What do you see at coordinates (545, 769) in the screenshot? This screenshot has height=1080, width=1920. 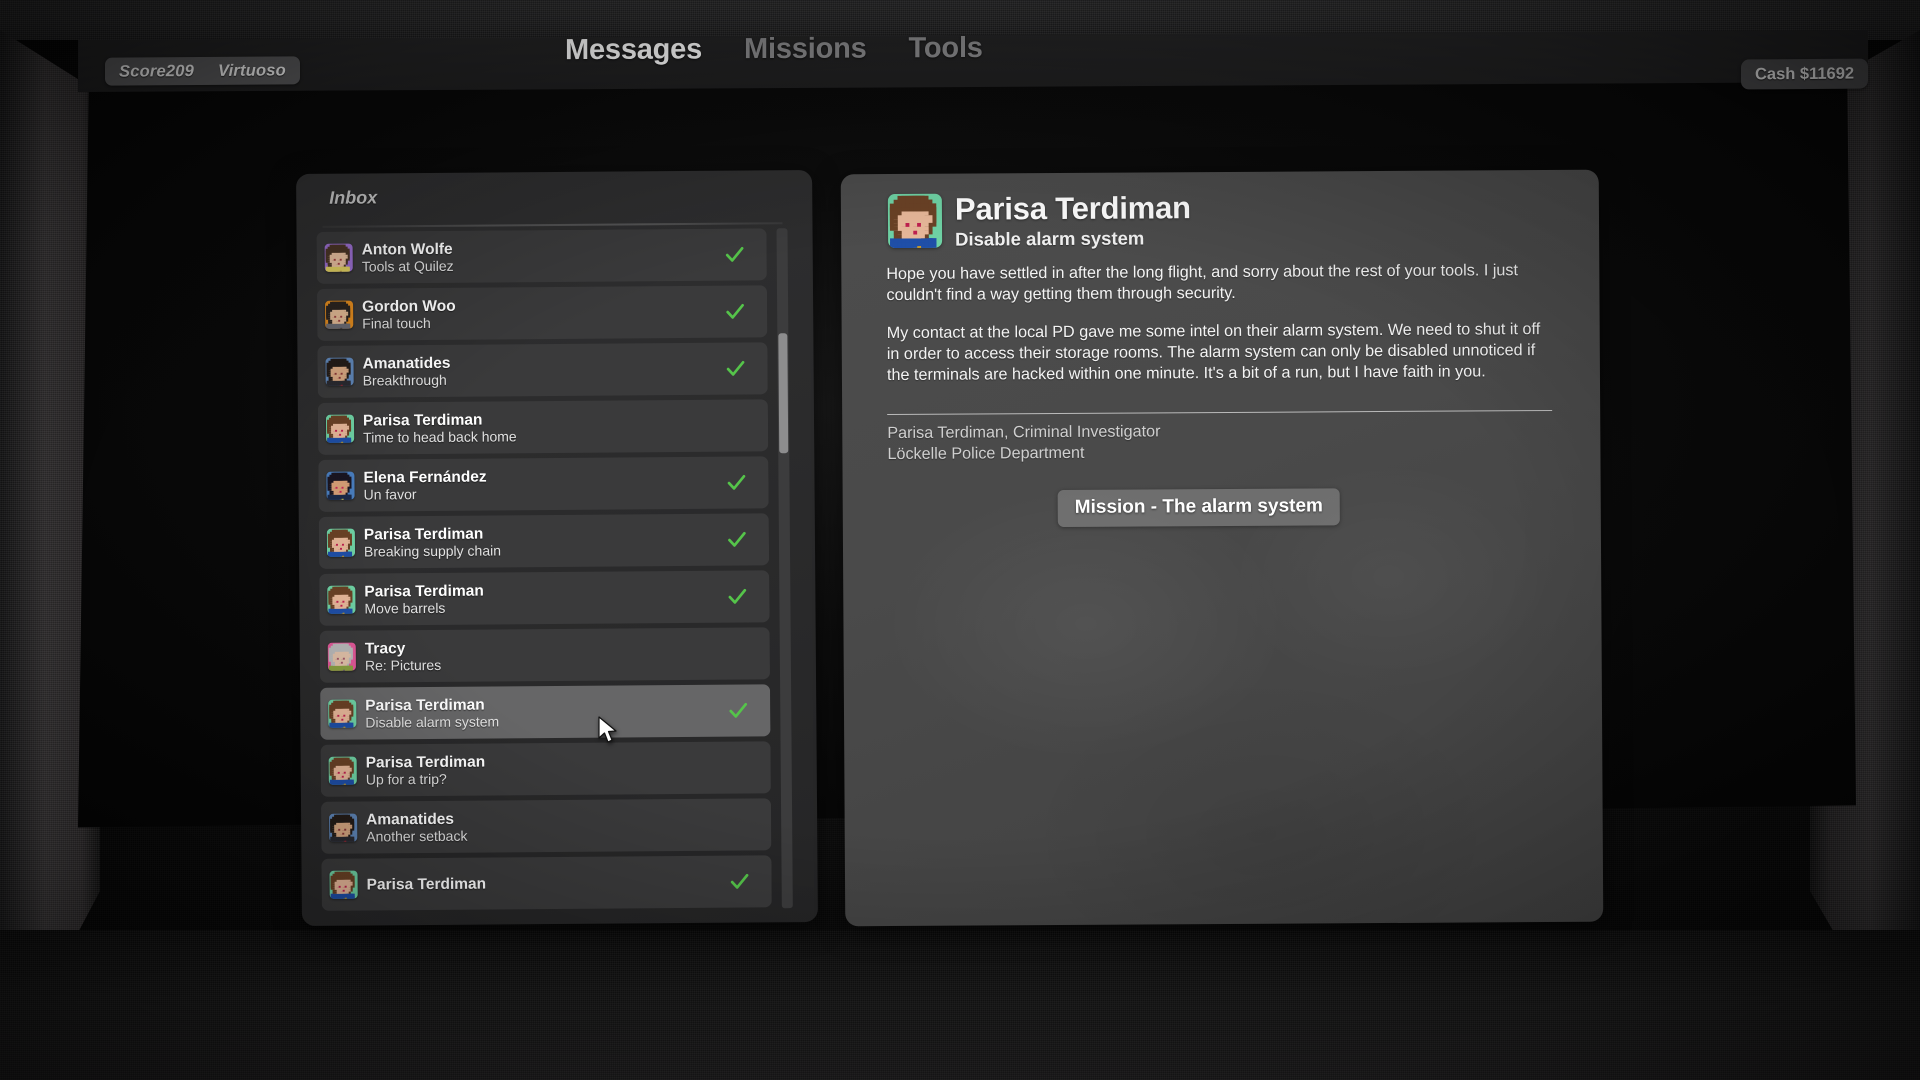 I see `inbox-message-row: Parisa Terdiman Up for a trip?` at bounding box center [545, 769].